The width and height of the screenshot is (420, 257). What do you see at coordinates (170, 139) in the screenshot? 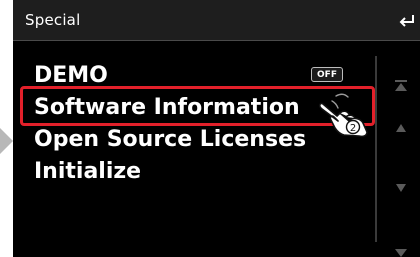
I see `menu-item-label: Open Source Licenses` at bounding box center [170, 139].